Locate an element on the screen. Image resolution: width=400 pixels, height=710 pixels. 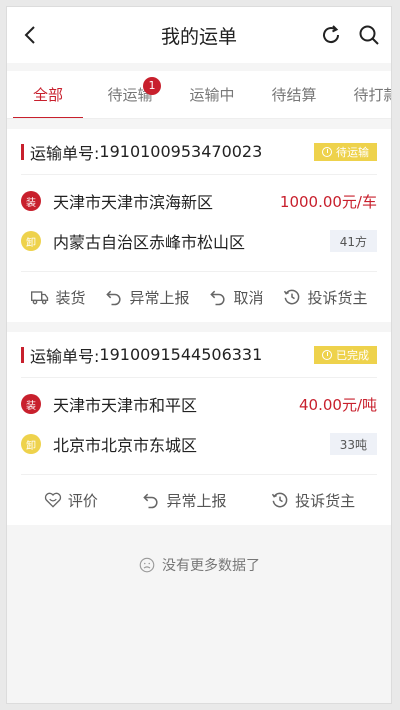
status-badge: 已完成 is located at coordinates (345, 354).